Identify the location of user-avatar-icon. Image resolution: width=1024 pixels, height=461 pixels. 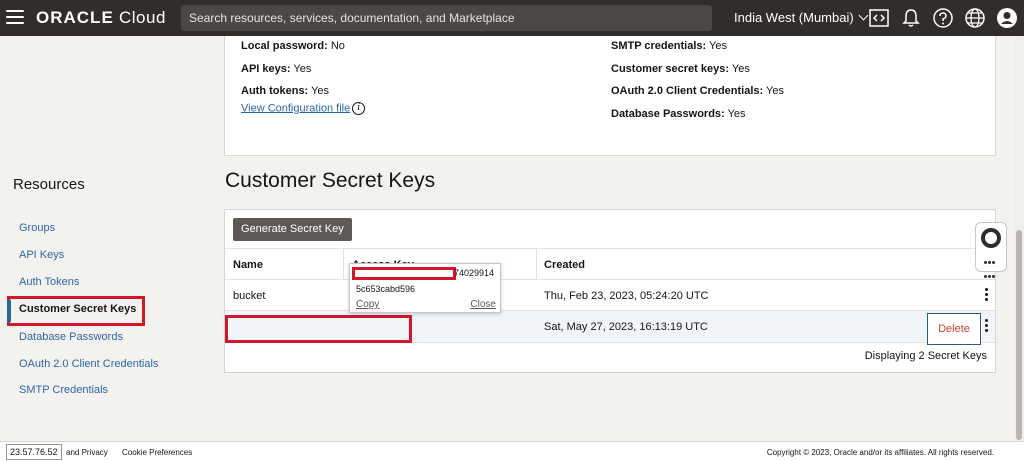
(1007, 18).